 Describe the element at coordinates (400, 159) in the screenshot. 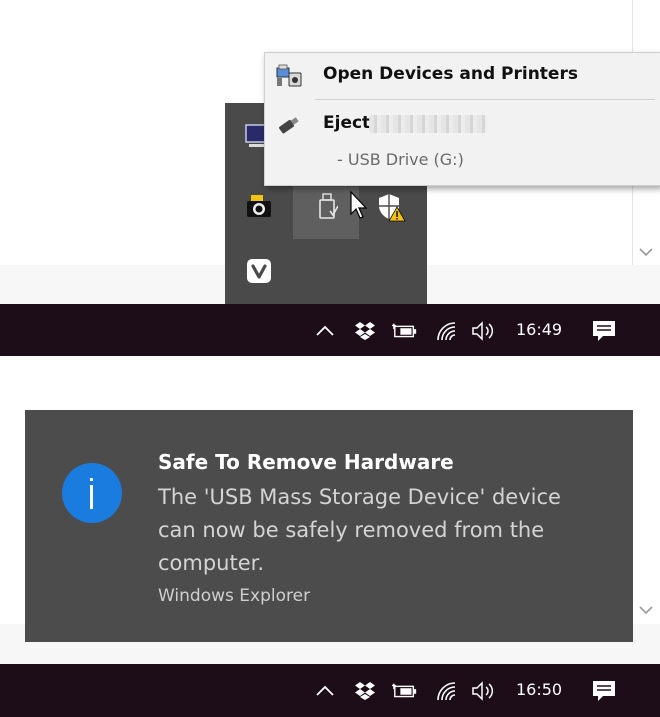

I see `menu-subitem-usb-drive: - USB Drive (G:)` at that location.